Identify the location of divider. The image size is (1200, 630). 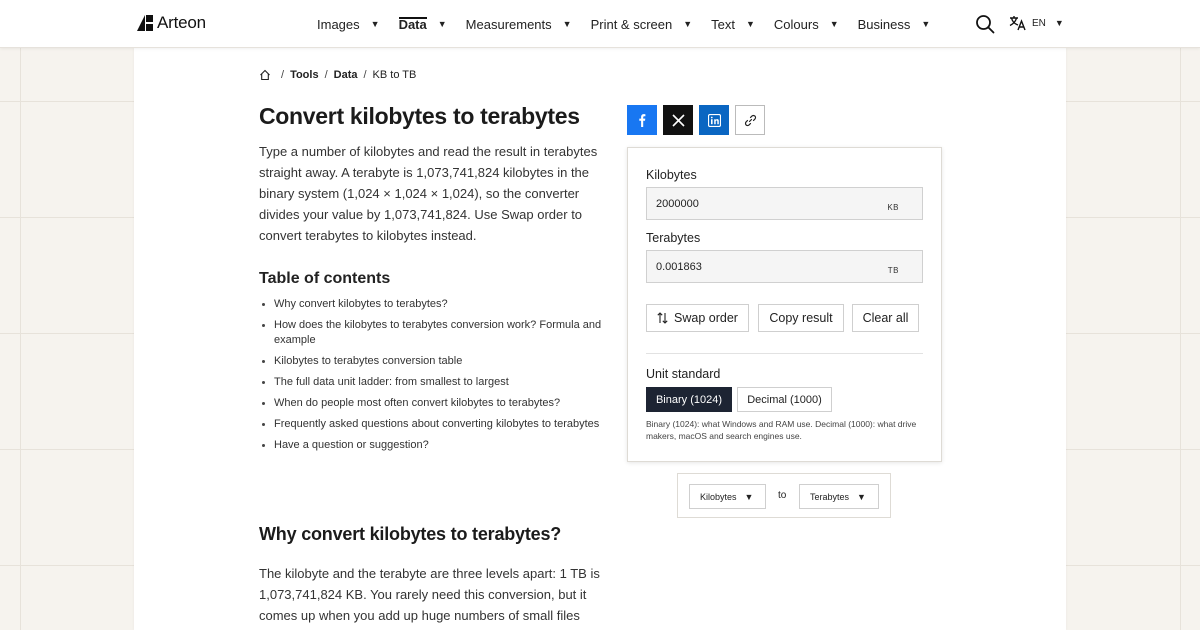
(784, 353).